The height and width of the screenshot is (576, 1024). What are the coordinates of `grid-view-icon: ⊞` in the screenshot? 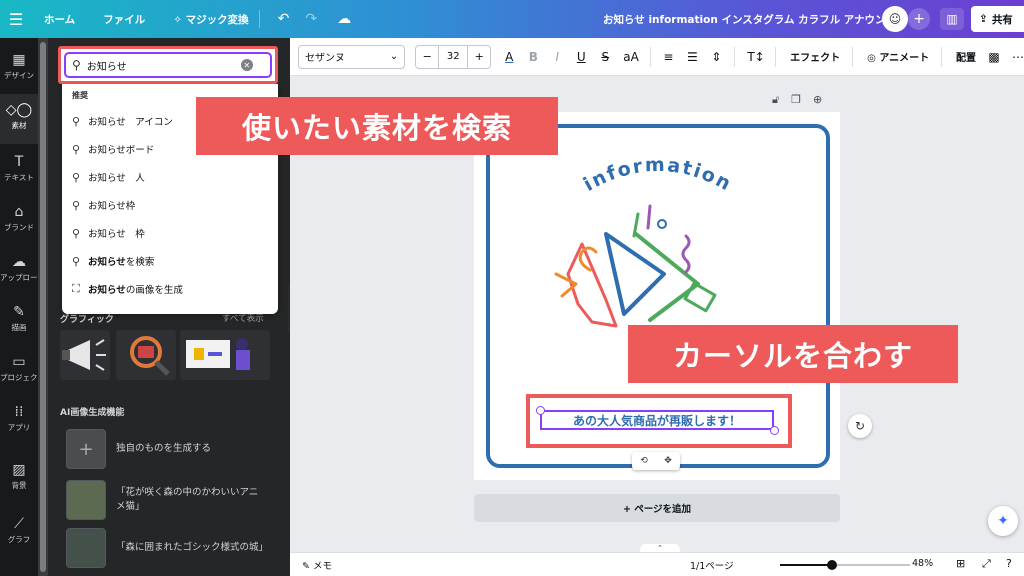 It's located at (960, 563).